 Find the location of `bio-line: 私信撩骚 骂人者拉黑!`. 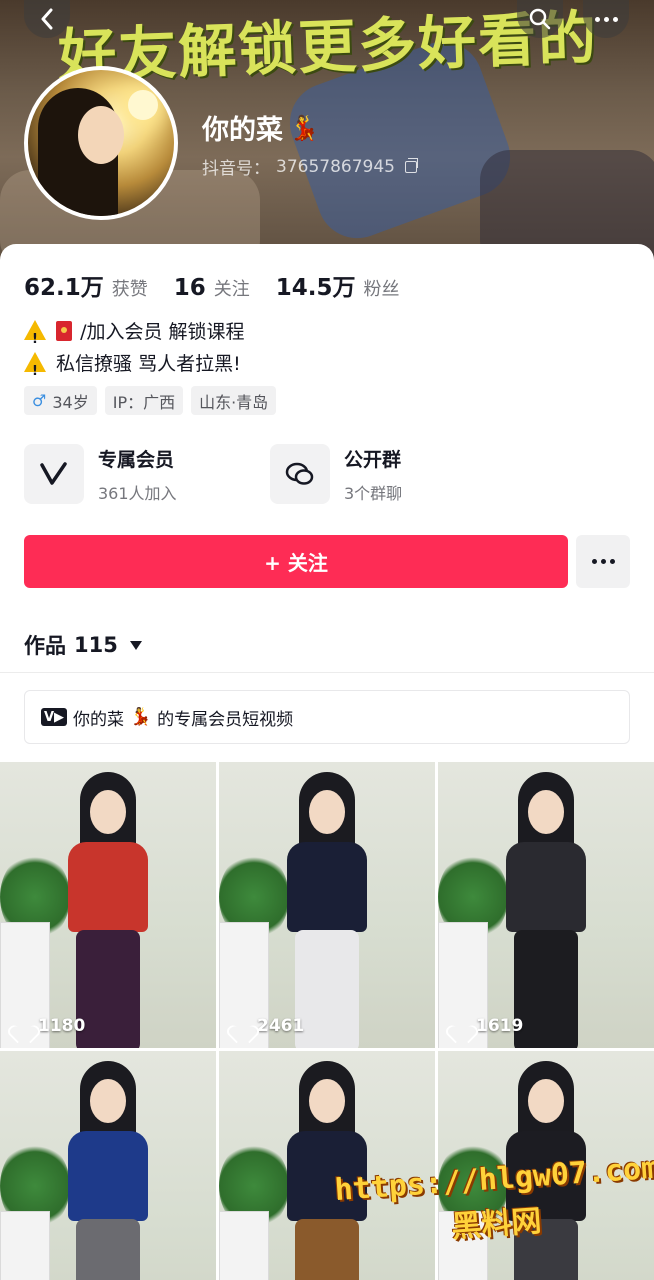

bio-line: 私信撩骚 骂人者拉黑! is located at coordinates (134, 368).